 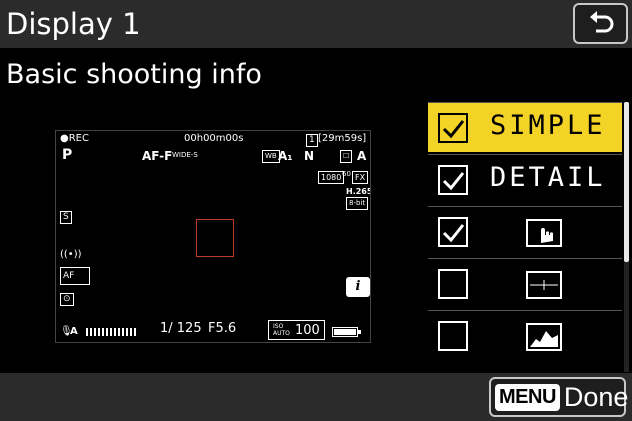 I want to click on done-button: MENU Done, so click(x=559, y=397).